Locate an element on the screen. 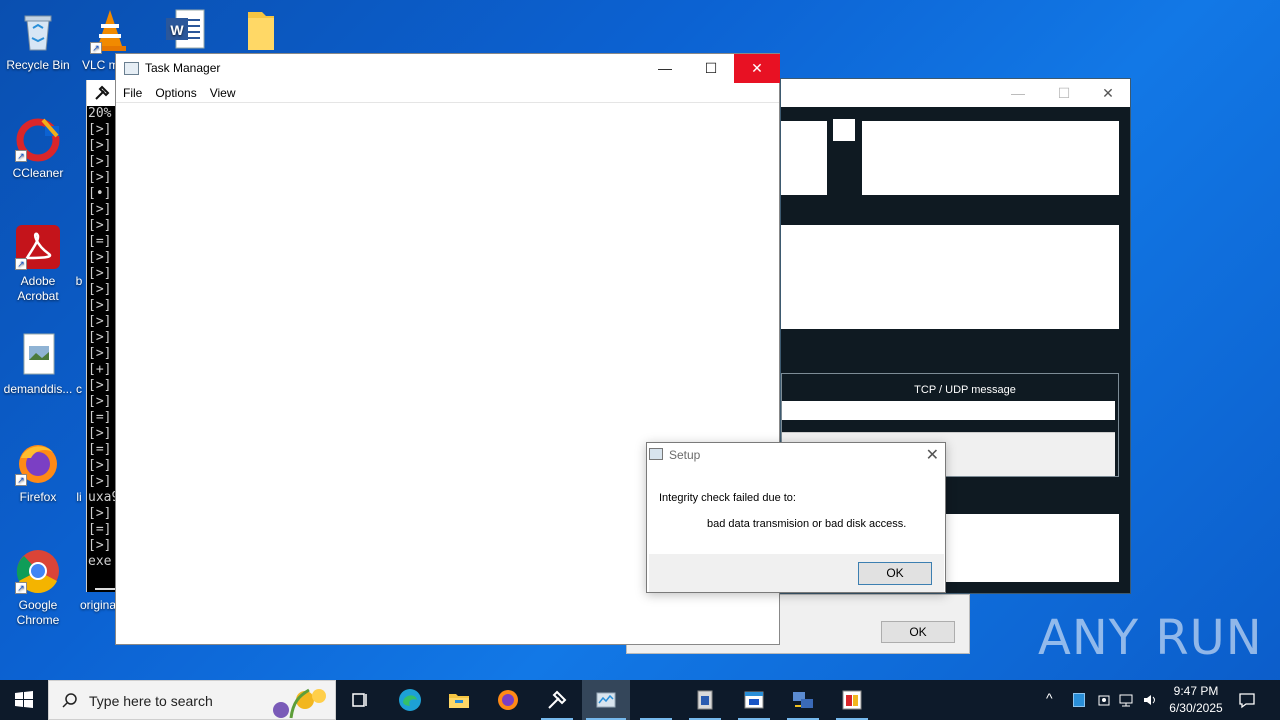  tray-app-icon is located at coordinates (1079, 700).